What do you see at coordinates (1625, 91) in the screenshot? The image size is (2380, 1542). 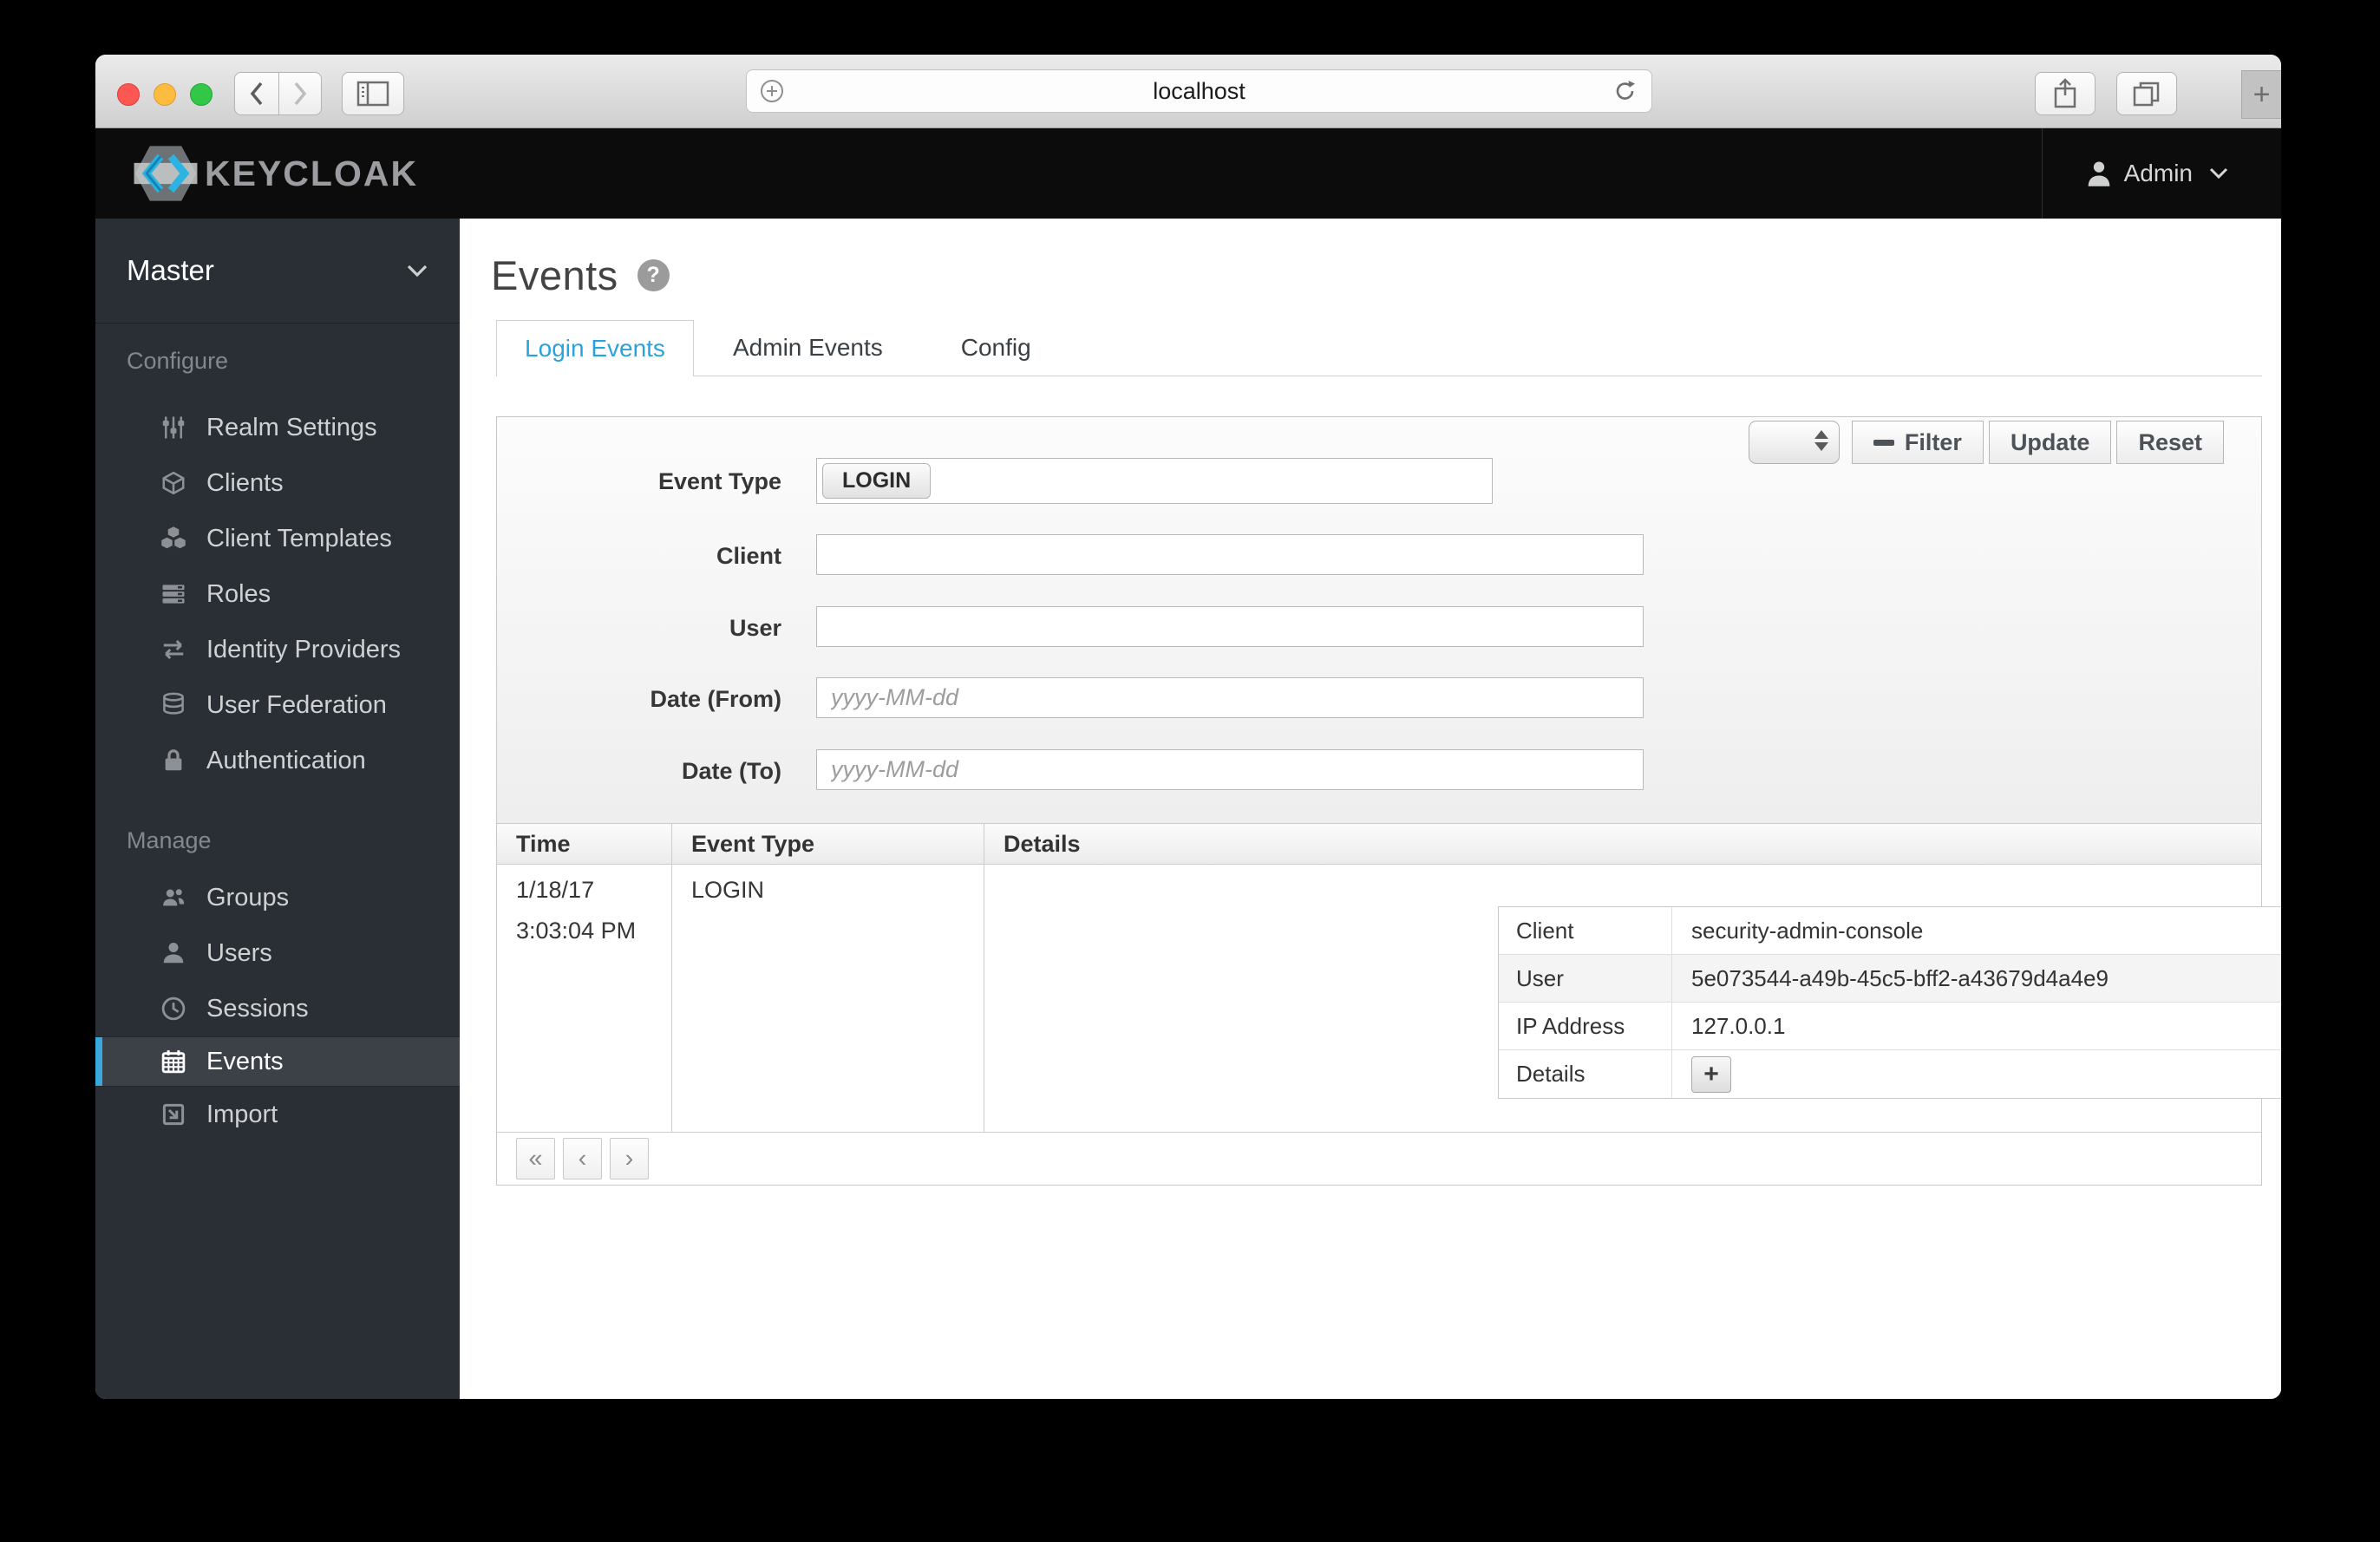 I see `reload-icon` at bounding box center [1625, 91].